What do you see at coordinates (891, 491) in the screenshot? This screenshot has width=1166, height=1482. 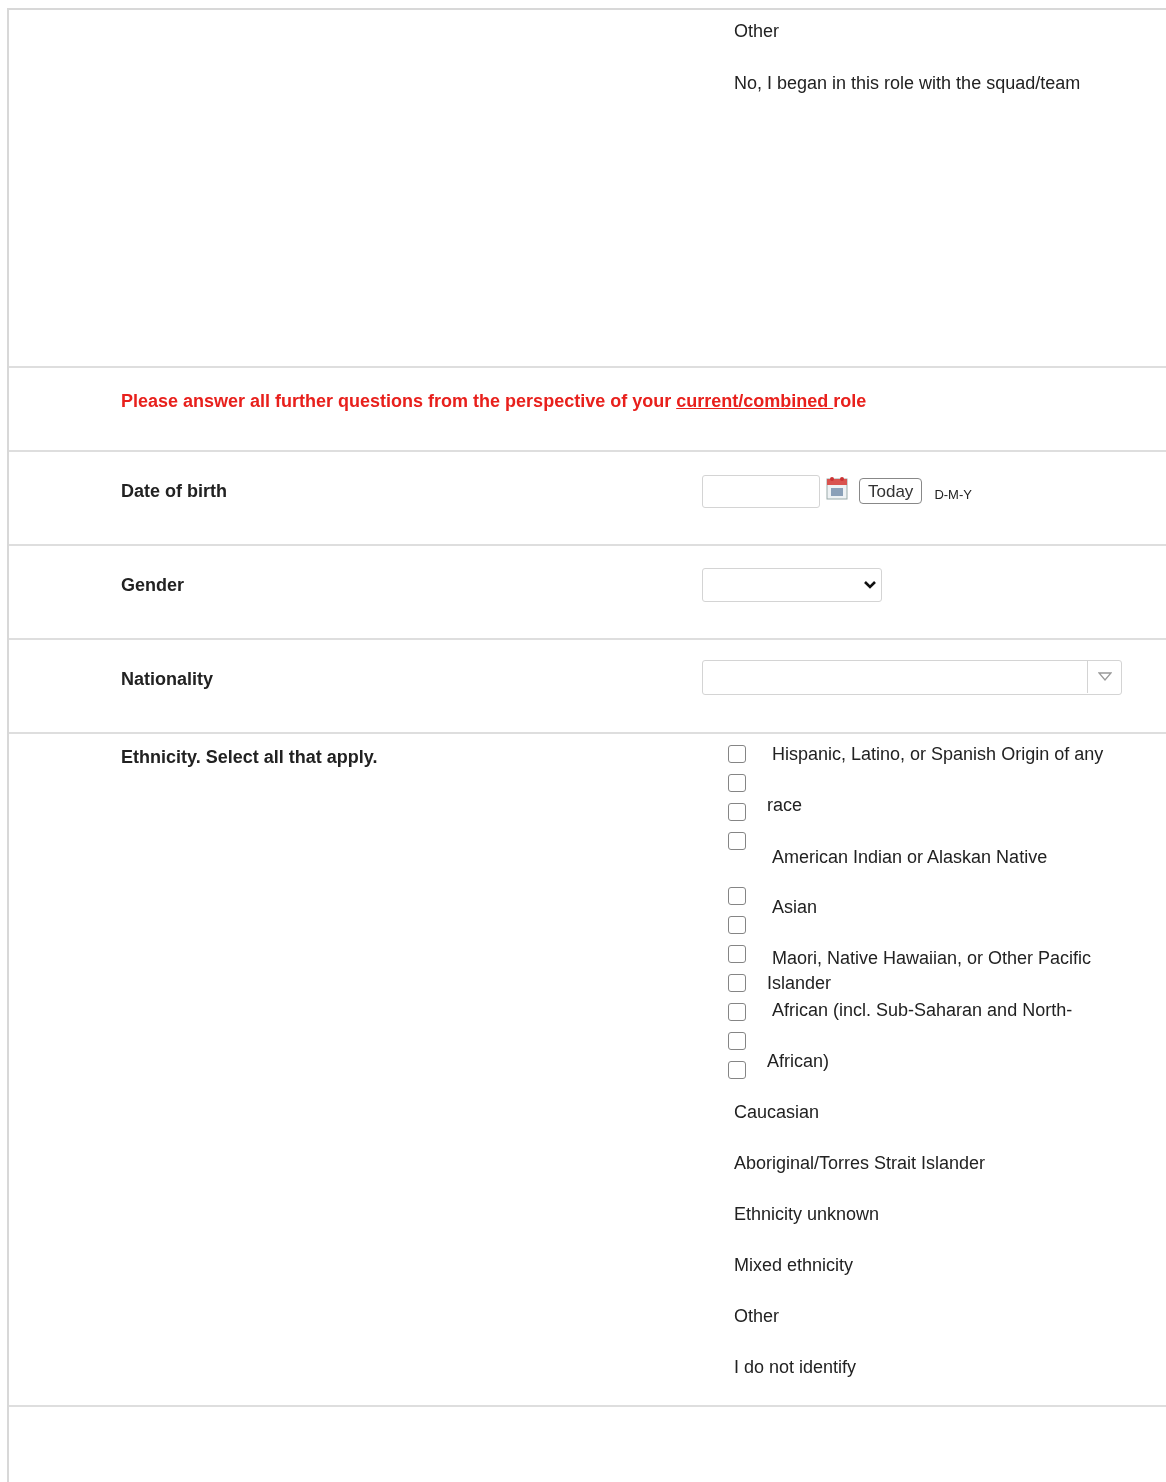 I see `today-button: Today` at bounding box center [891, 491].